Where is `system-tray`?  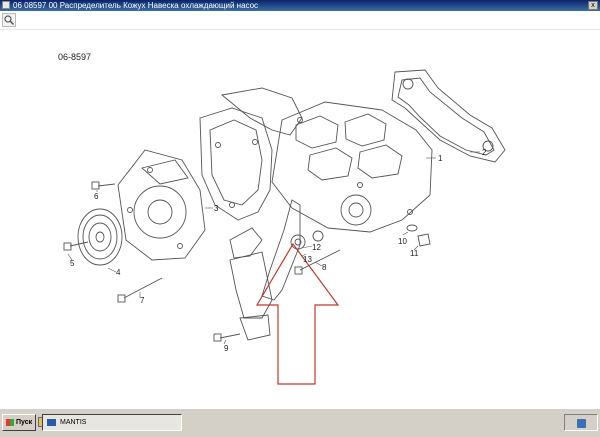 system-tray is located at coordinates (581, 422).